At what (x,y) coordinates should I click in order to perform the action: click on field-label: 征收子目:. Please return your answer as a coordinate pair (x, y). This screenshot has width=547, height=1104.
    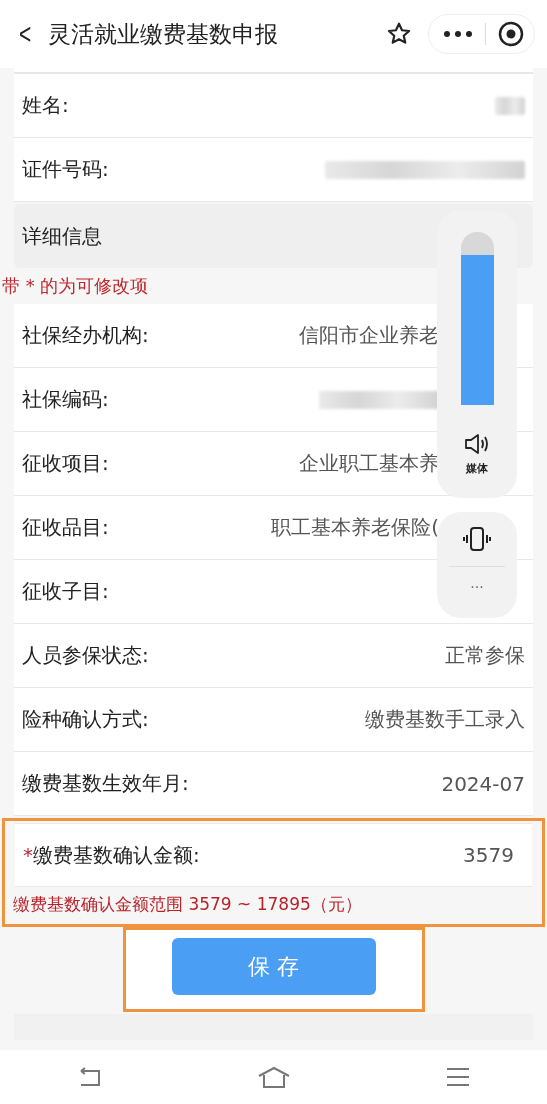
    Looking at the image, I should click on (65, 591).